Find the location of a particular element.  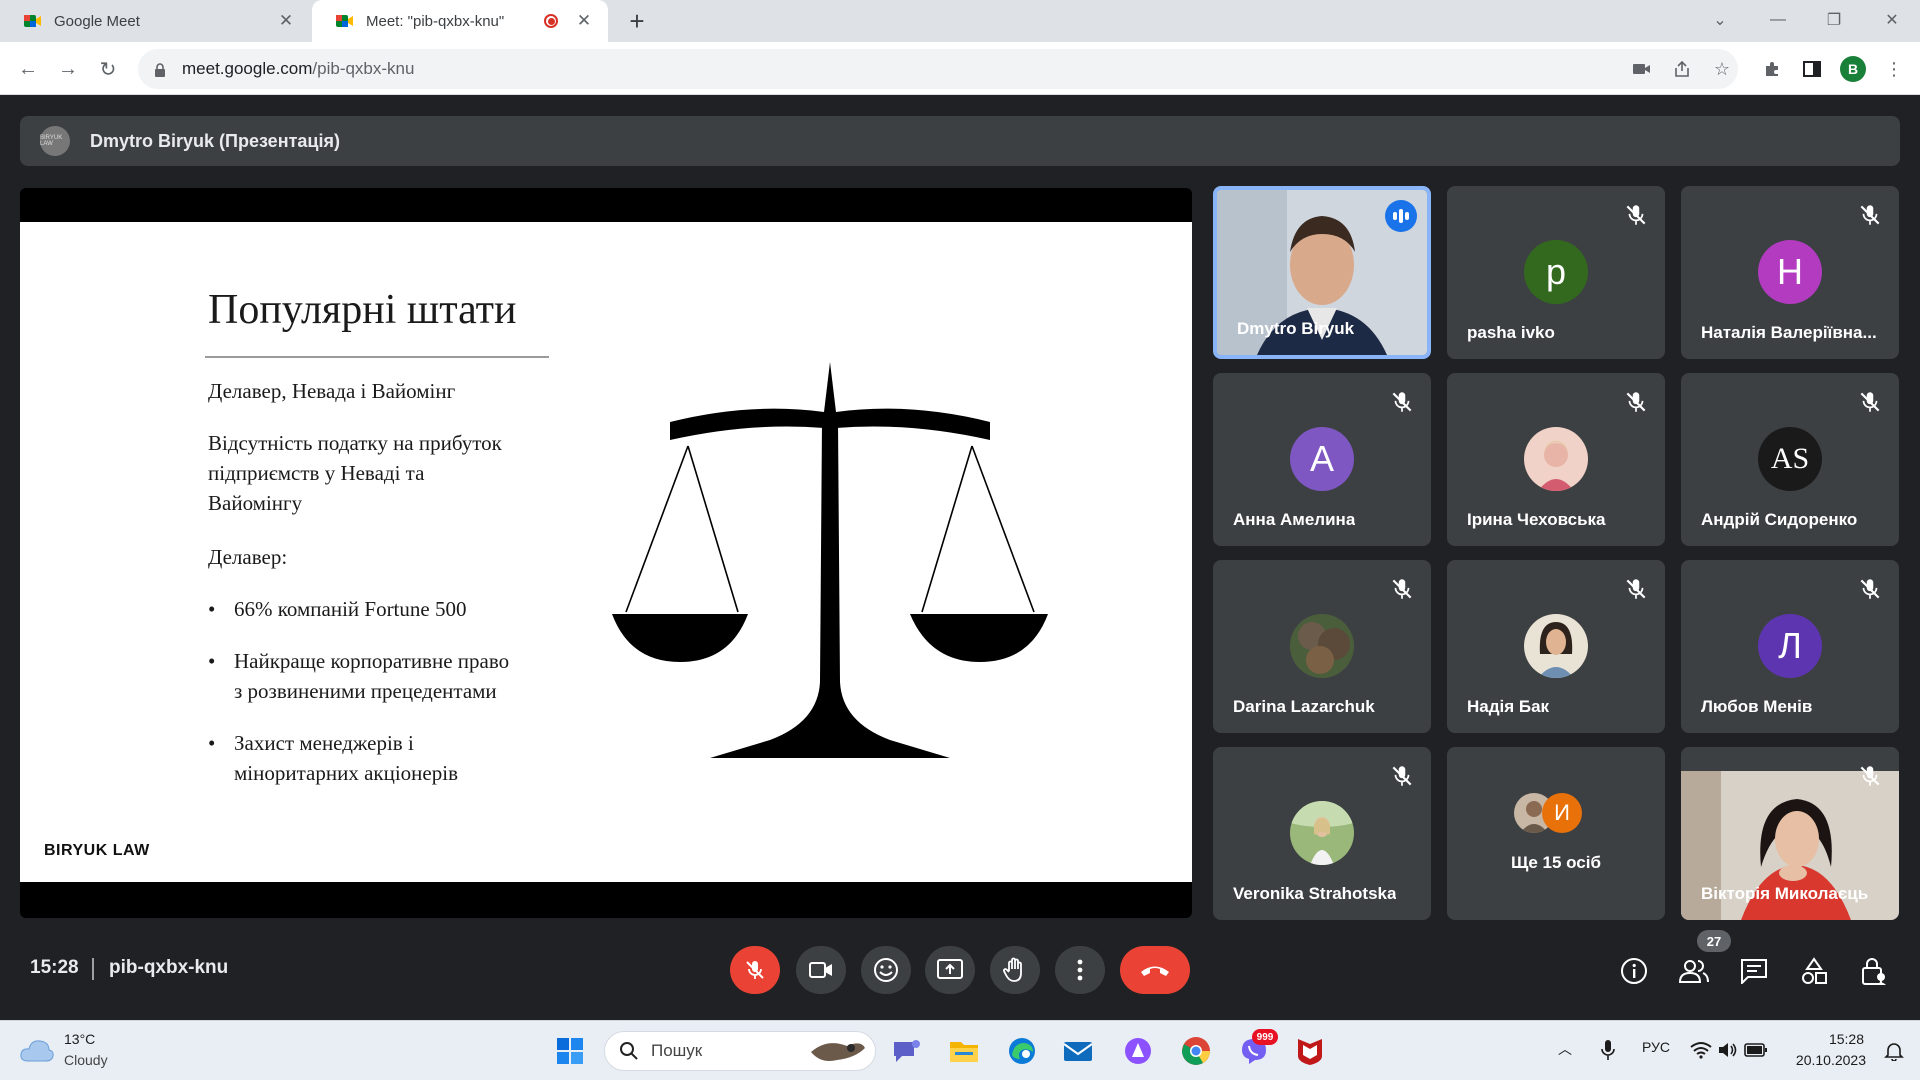

participant-tile: А Анна Амелина is located at coordinates (1322, 459).